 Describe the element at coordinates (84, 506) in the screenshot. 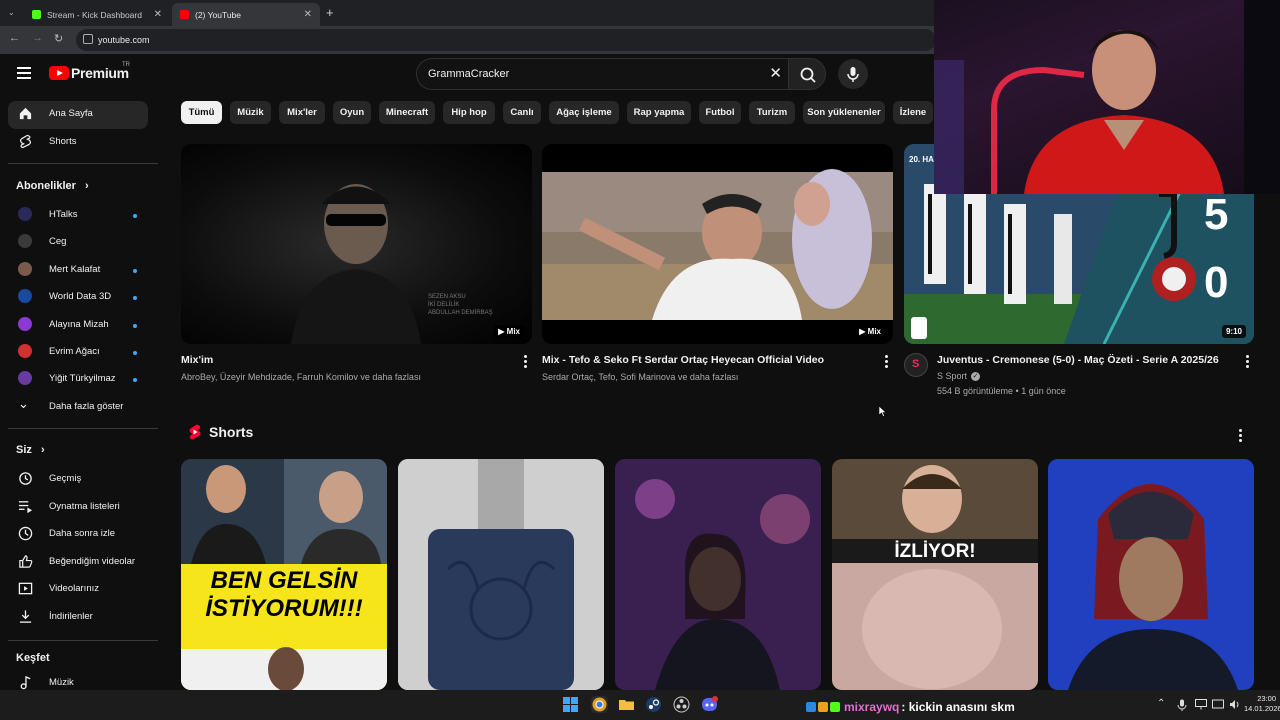

I see `sidebar-item-label: Oynatma listeleri` at that location.